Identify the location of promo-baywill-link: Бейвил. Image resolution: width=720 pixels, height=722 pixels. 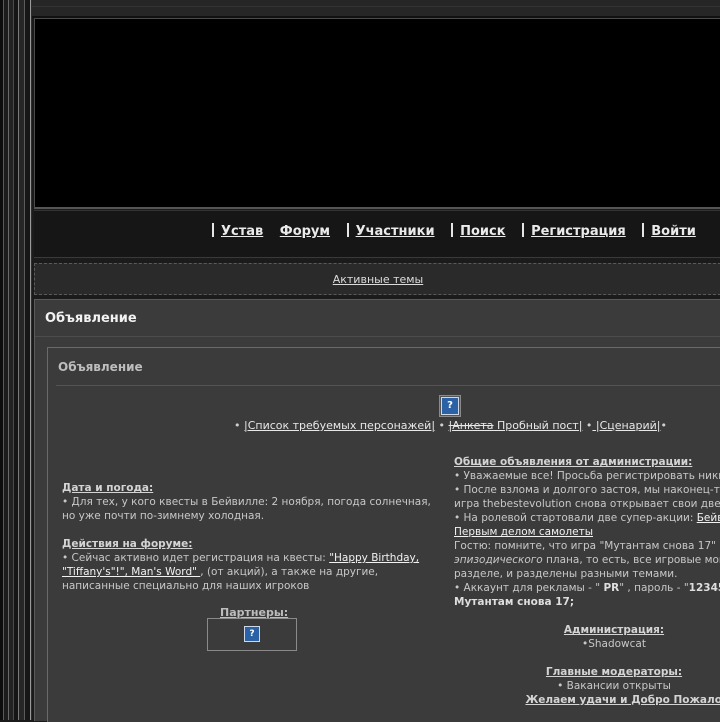
(708, 518).